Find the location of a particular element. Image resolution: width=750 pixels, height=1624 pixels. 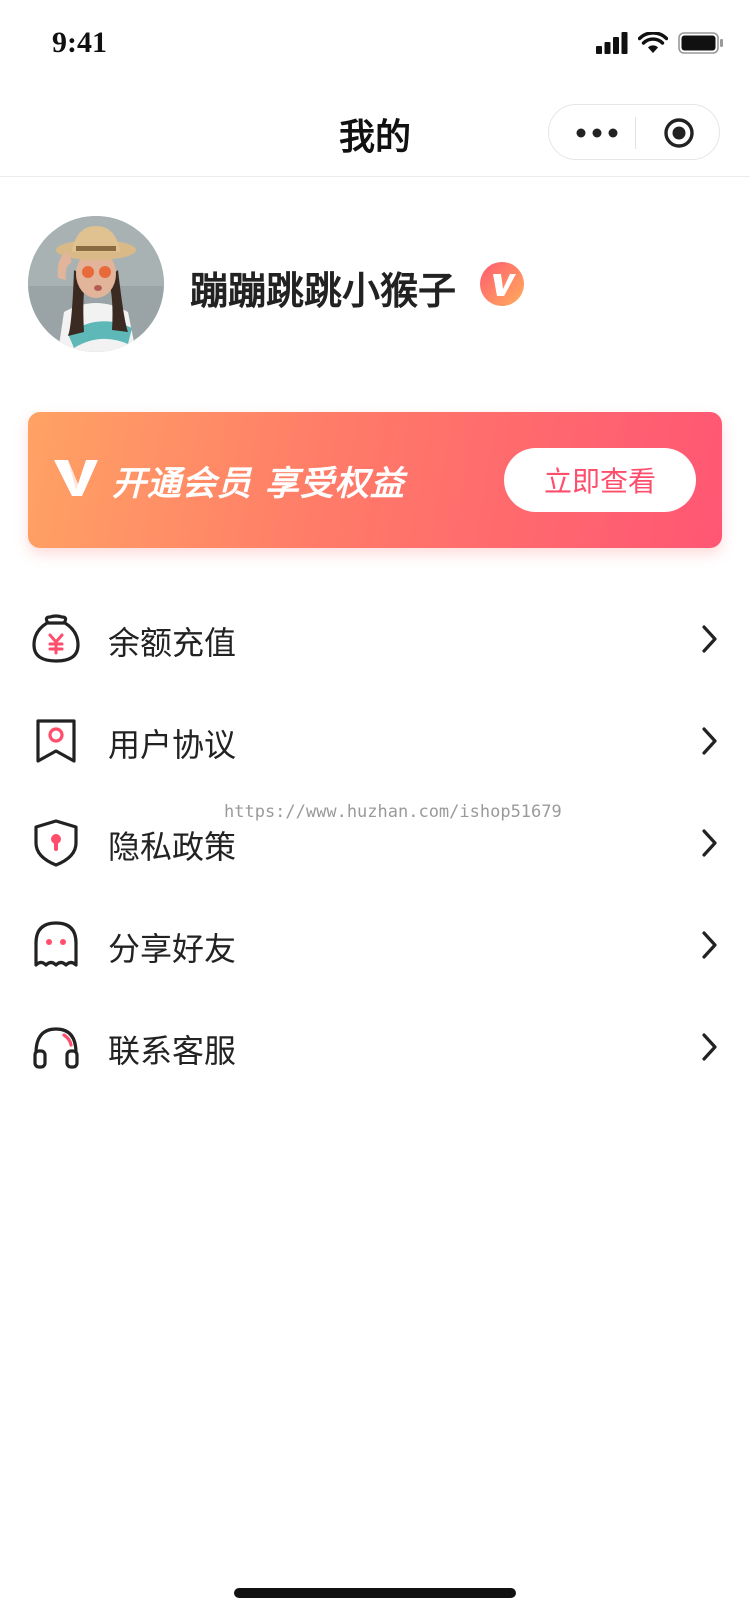

avatar is located at coordinates (96, 284).